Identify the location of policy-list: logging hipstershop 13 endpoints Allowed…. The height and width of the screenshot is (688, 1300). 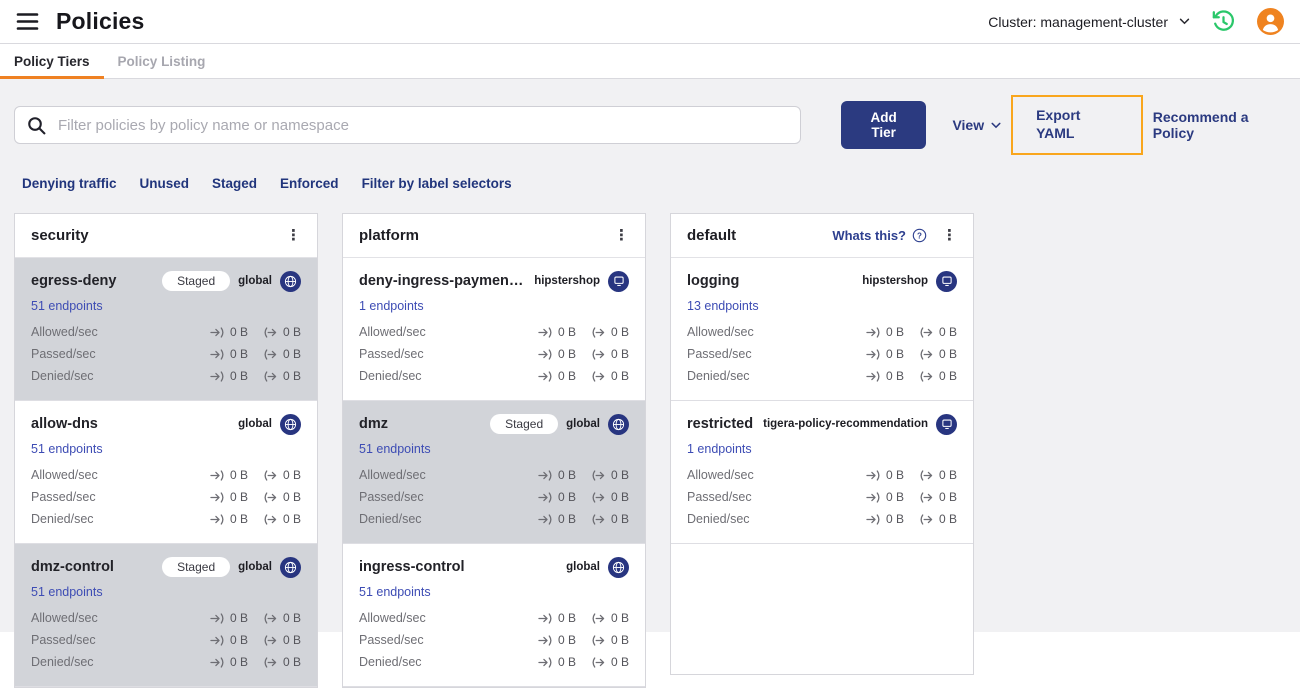
(822, 401).